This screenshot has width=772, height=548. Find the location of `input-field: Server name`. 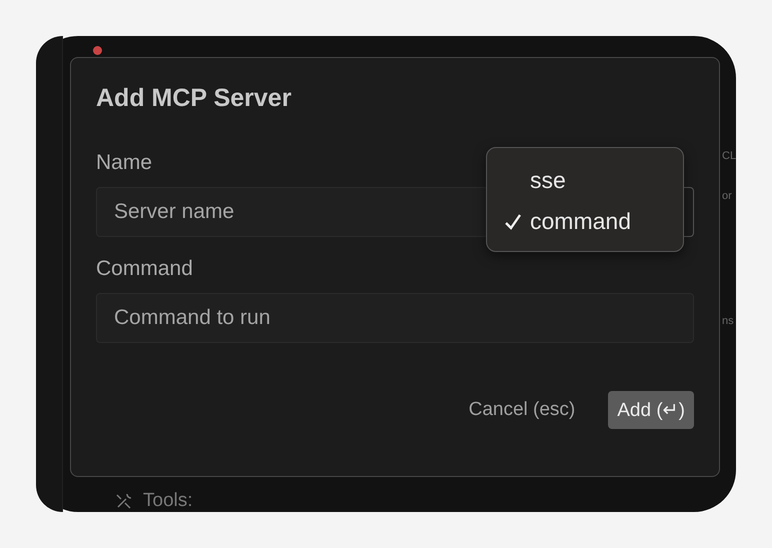

input-field: Server name is located at coordinates (292, 212).